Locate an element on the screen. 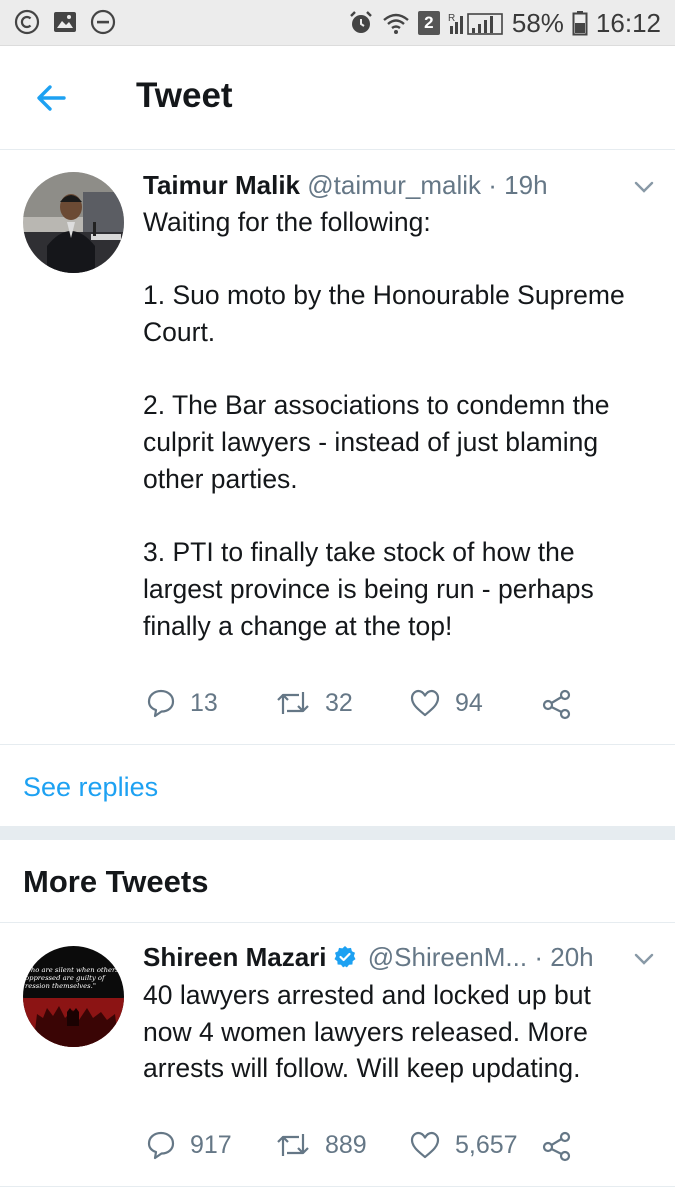 Image resolution: width=675 pixels, height=1200 pixels. see-replies-link: See replies is located at coordinates (90, 787).